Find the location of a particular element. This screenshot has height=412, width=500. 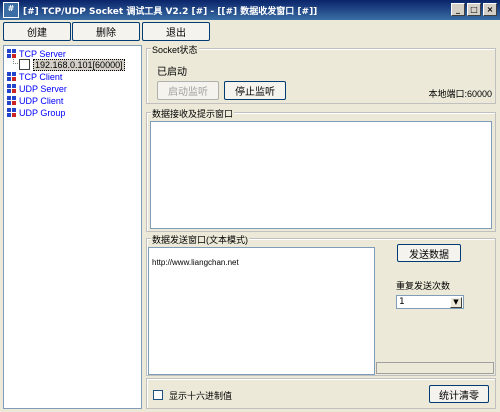

tree-item-udp-group: UDP Group is located at coordinates (36, 112).